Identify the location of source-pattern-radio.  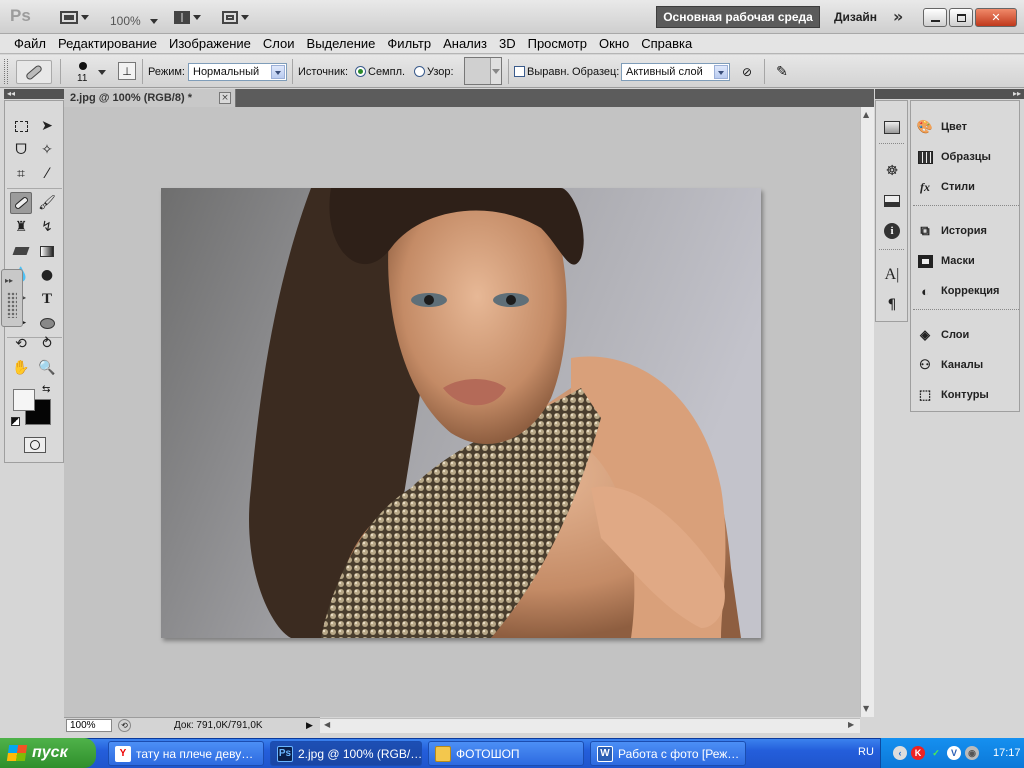
(419, 71).